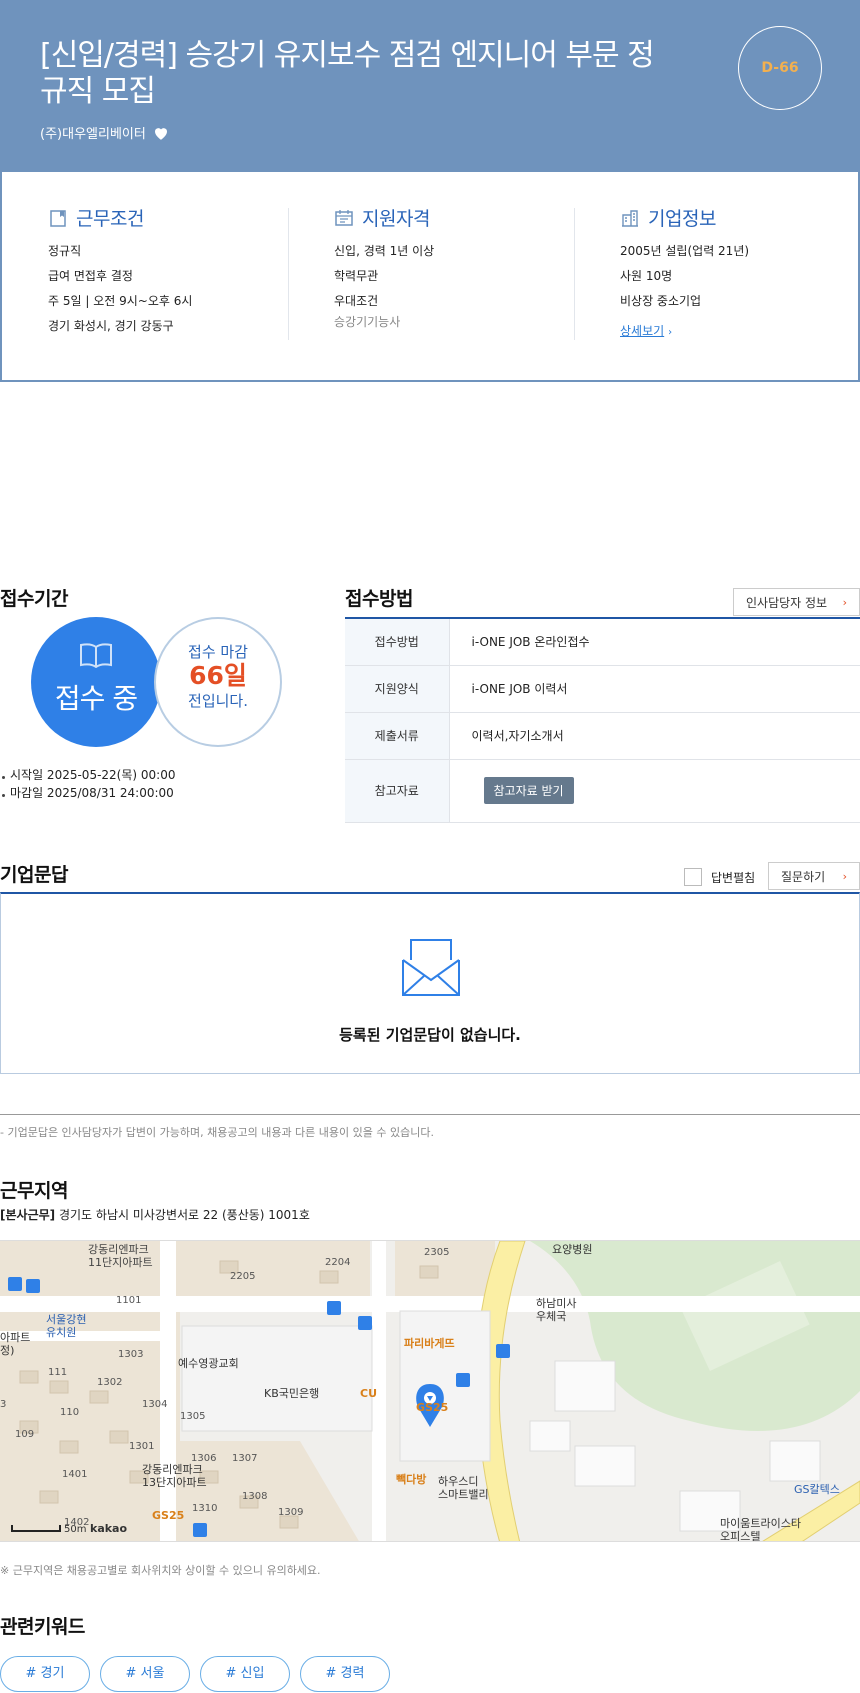 The height and width of the screenshot is (1693, 860). I want to click on map-label-text: 아파트 정), so click(15, 1344).